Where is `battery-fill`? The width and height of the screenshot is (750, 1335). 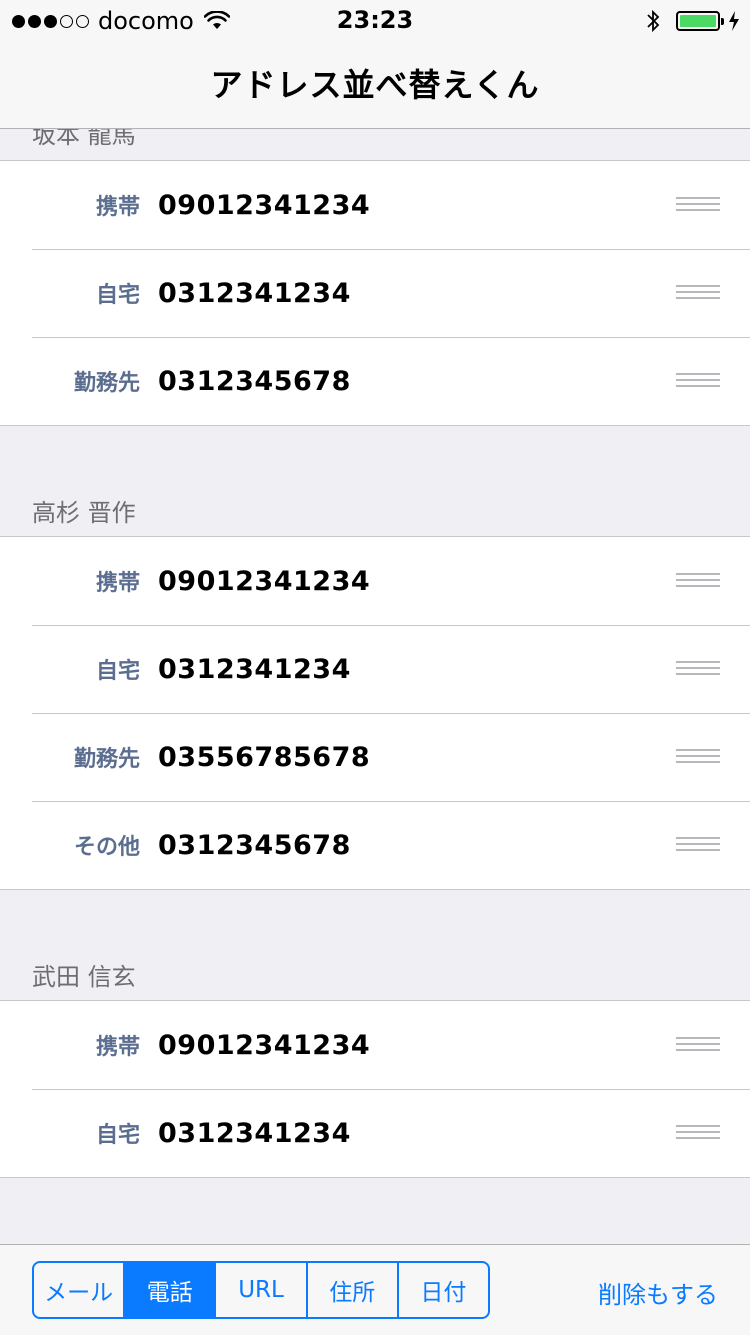
battery-fill is located at coordinates (698, 21).